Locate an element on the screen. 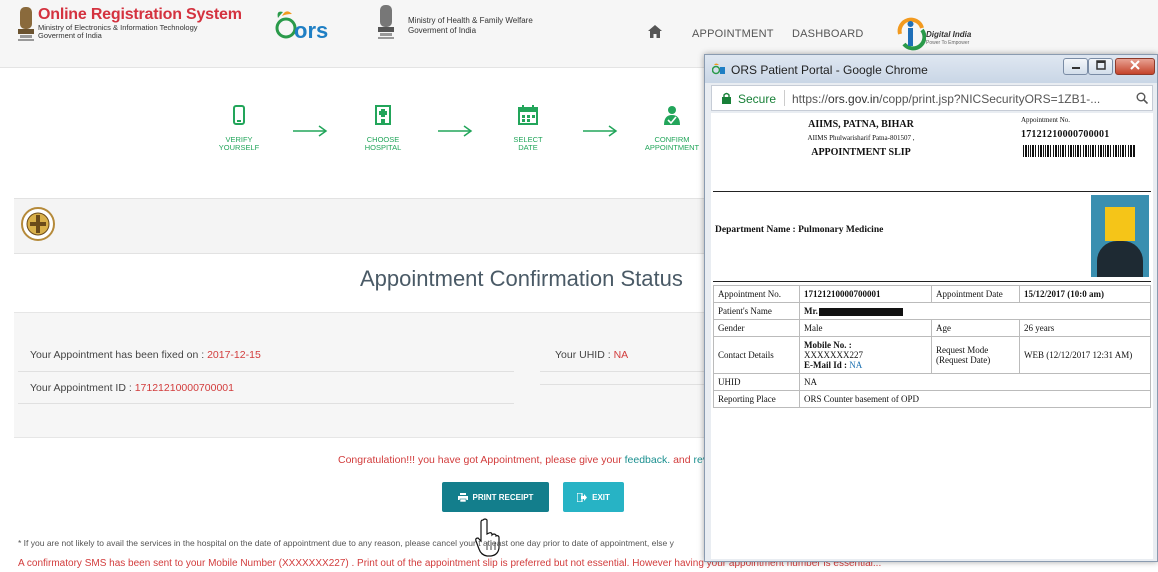 The height and width of the screenshot is (572, 1158). step-select-date: SELECT DATE is located at coordinates (528, 128).